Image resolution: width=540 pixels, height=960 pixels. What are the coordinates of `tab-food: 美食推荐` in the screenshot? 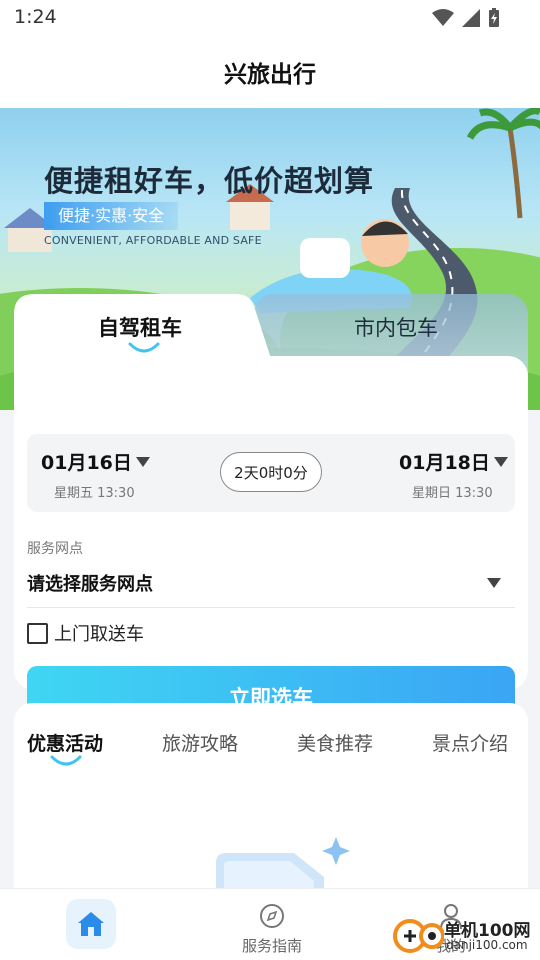 It's located at (335, 742).